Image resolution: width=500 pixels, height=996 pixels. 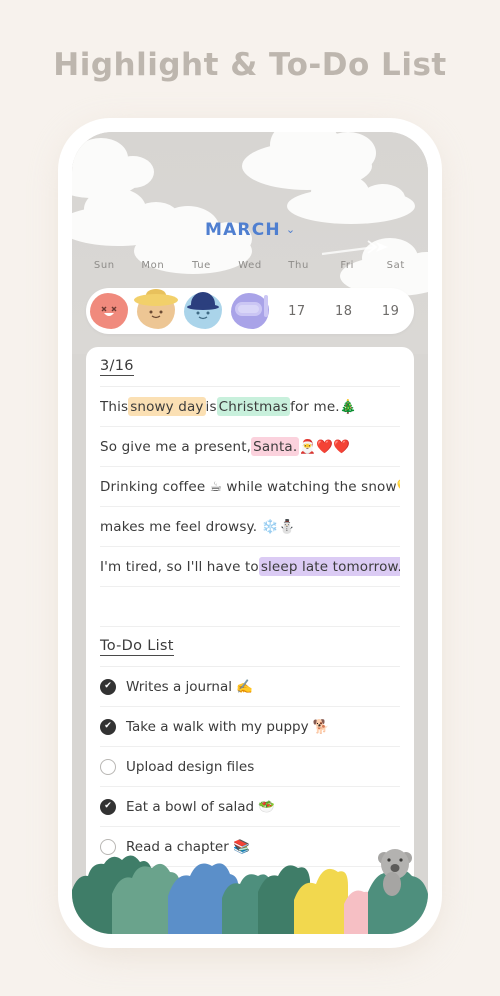 What do you see at coordinates (347, 265) in the screenshot?
I see `weekday-fri: Fri` at bounding box center [347, 265].